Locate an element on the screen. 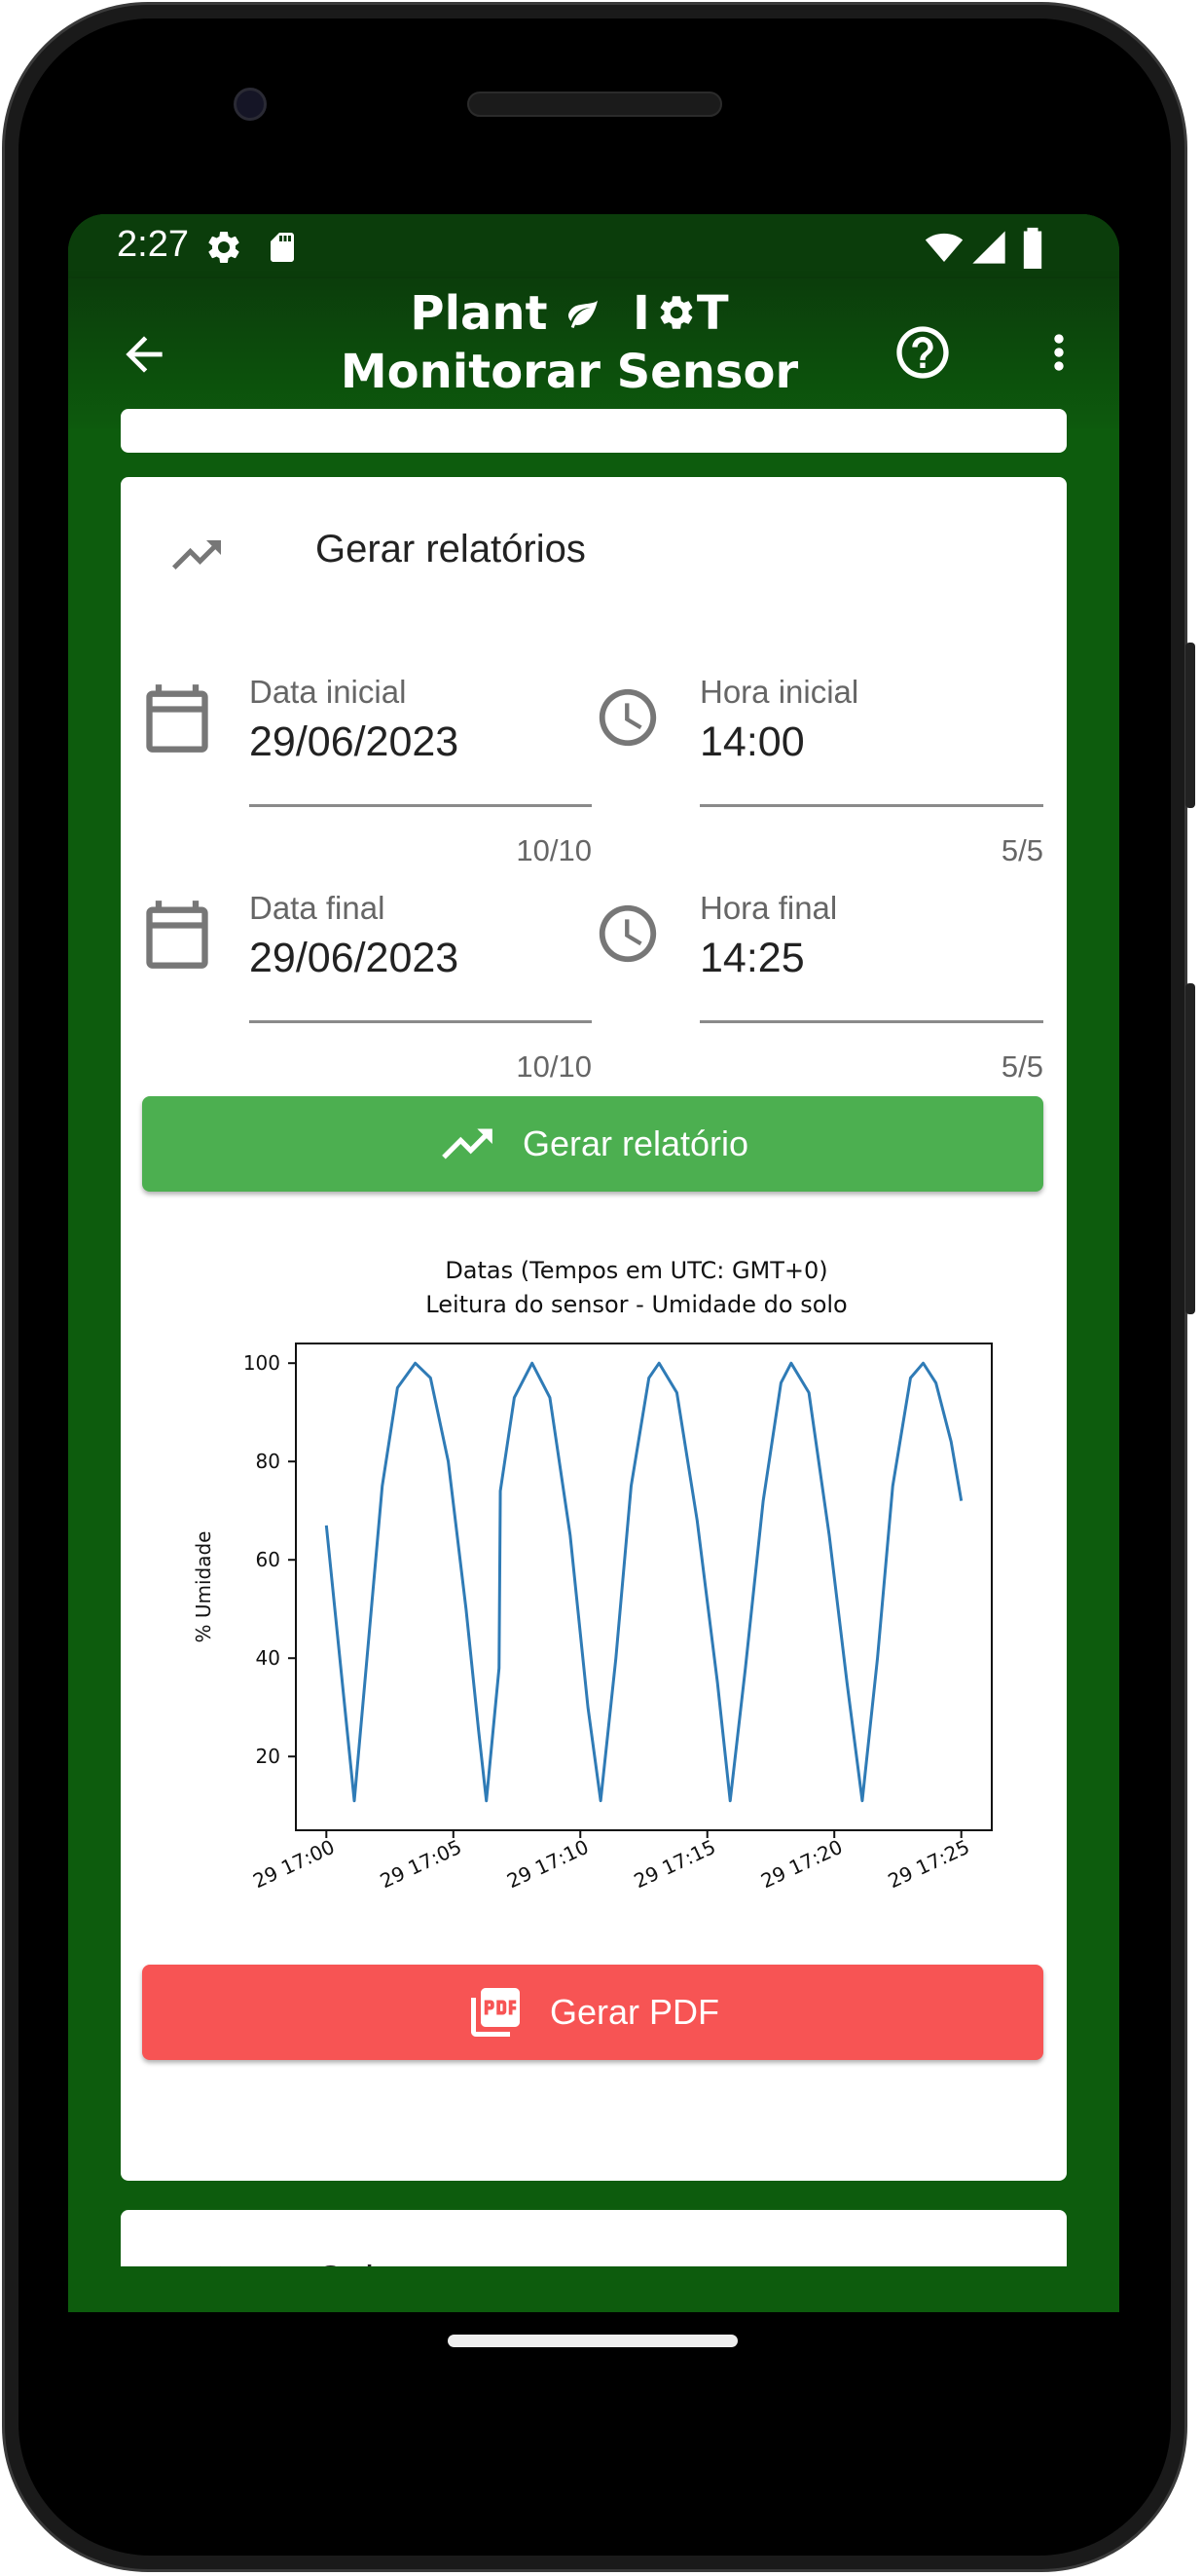 The width and height of the screenshot is (1202, 2576). x-tick-label: 29 17:20 is located at coordinates (801, 1864).